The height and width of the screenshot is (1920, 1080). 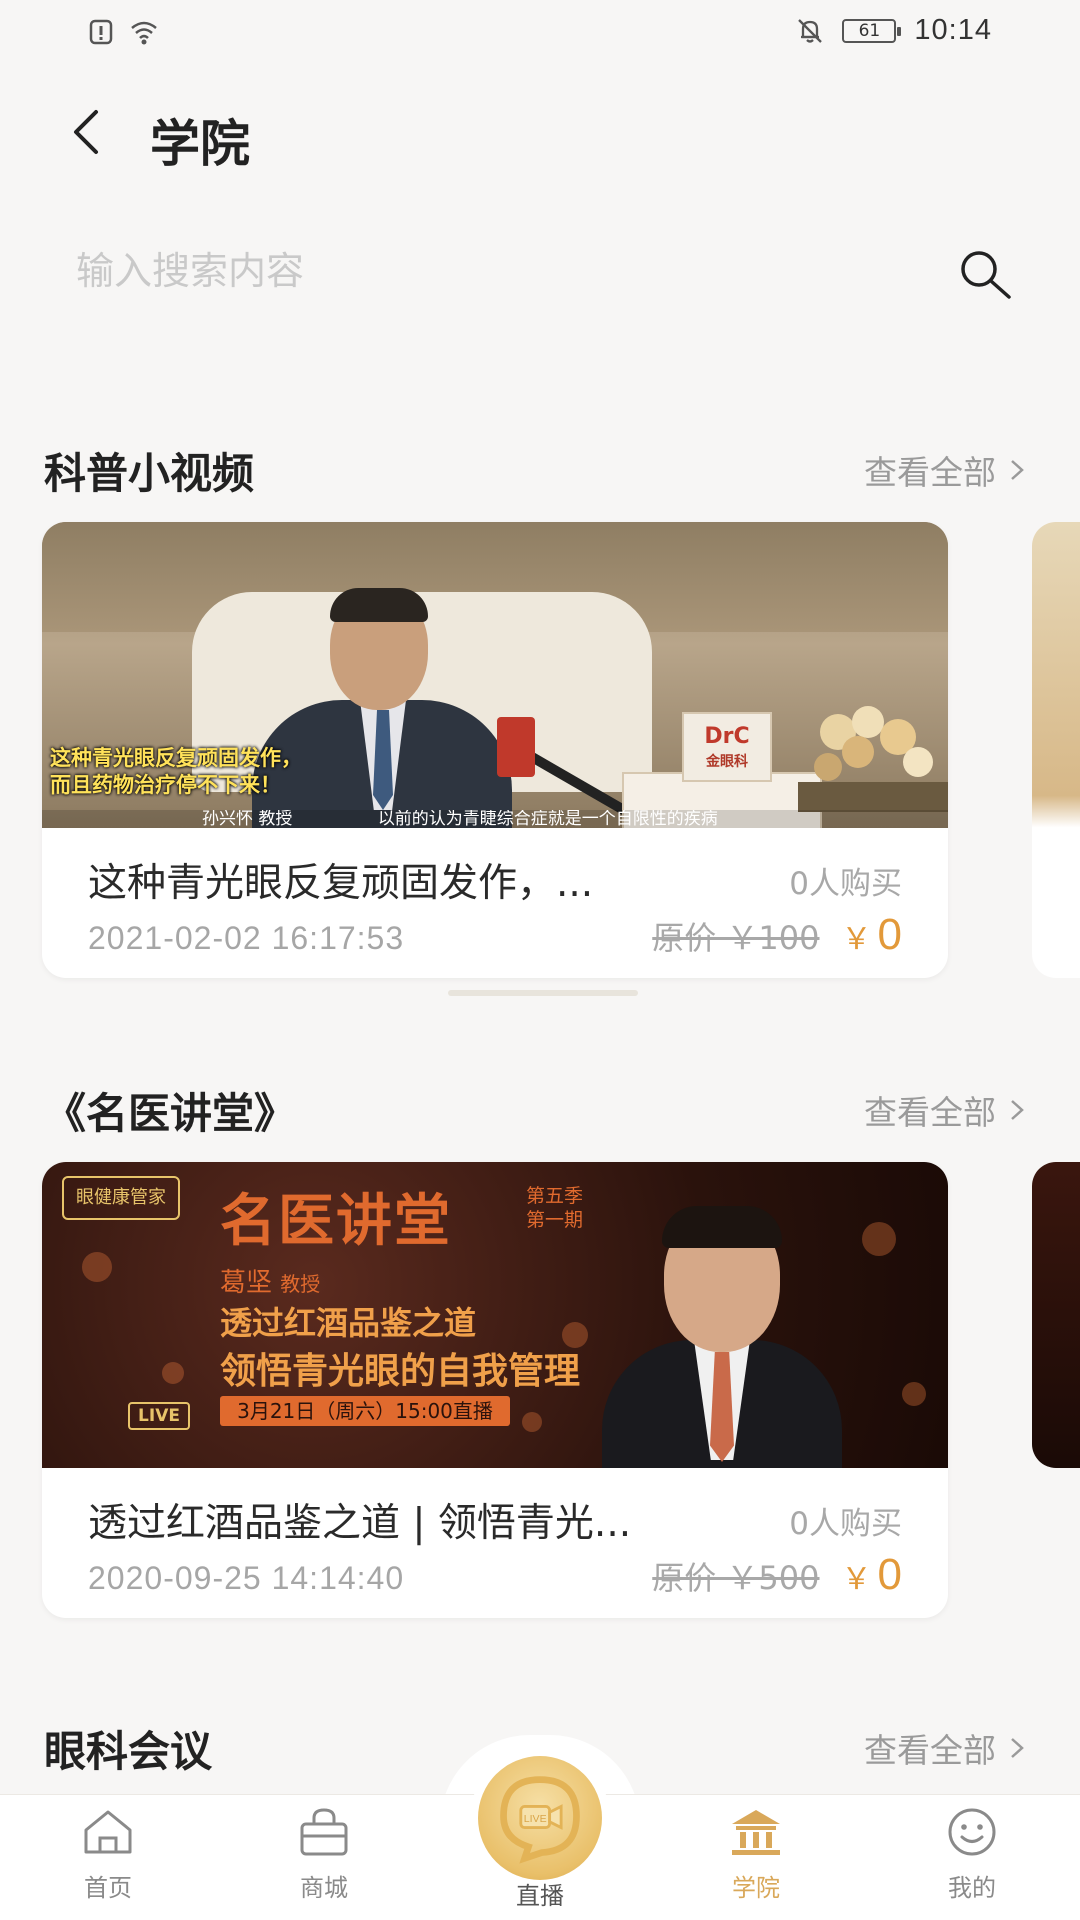 I want to click on next-lecture-card-peek, so click(x=1056, y=1315).